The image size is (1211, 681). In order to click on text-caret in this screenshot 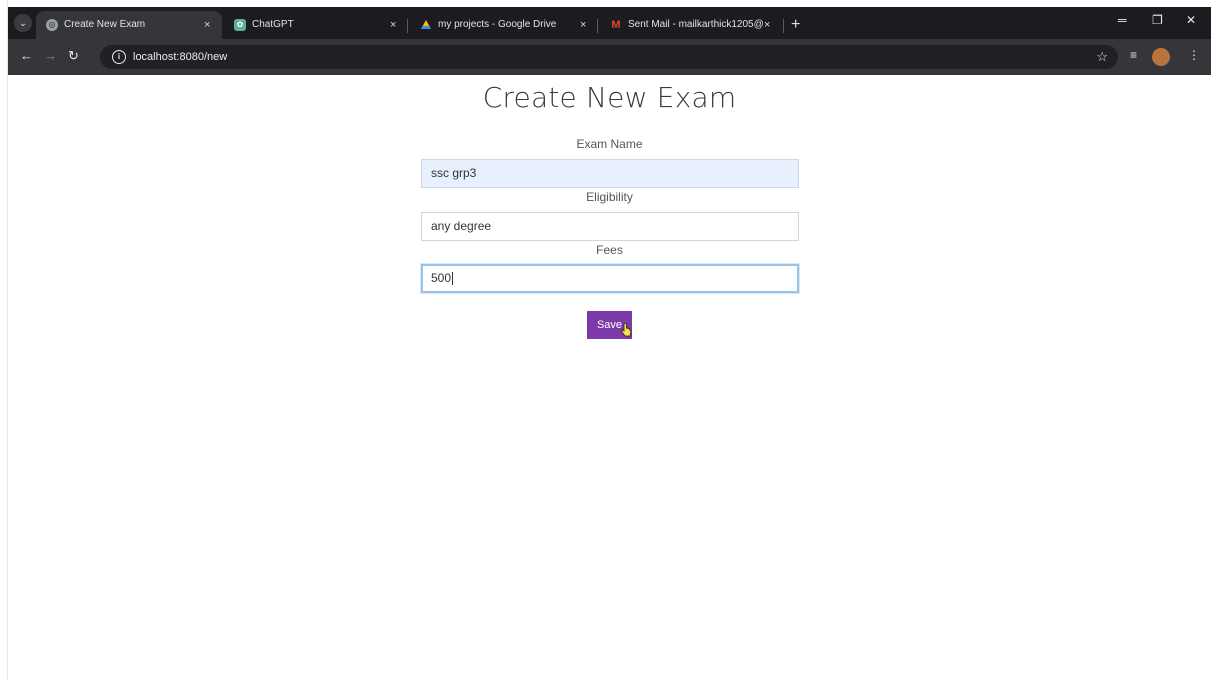, I will do `click(453, 279)`.